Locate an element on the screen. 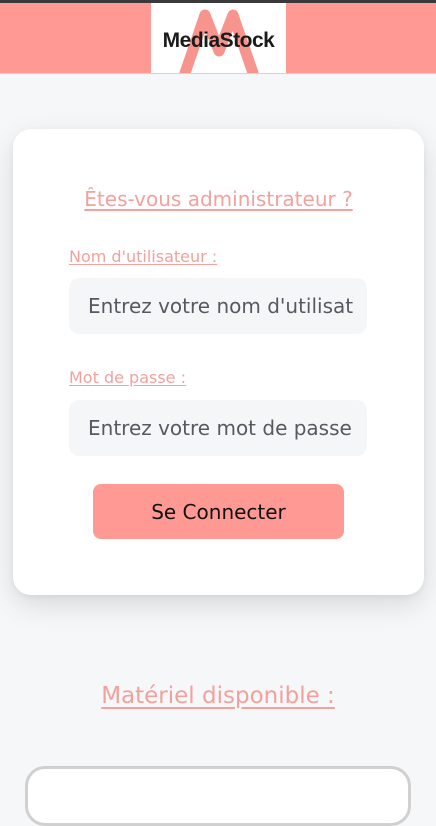  username-input is located at coordinates (218, 306).